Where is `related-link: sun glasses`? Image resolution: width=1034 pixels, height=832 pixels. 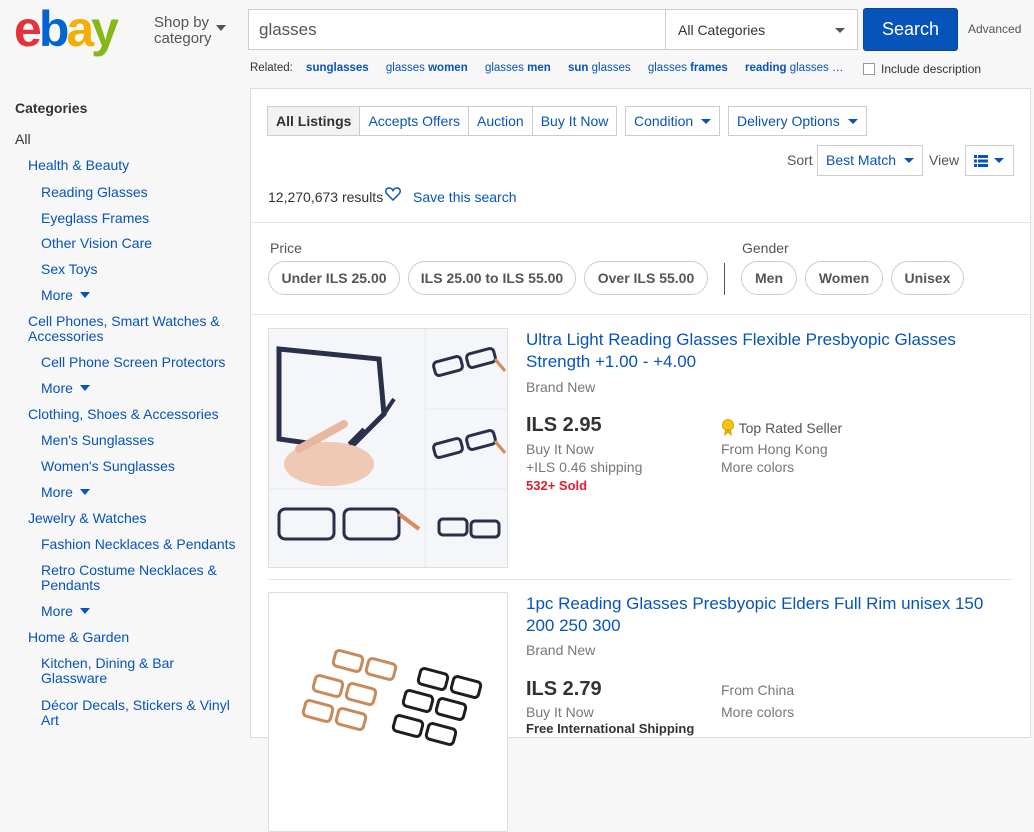
related-link: sun glasses is located at coordinates (599, 68).